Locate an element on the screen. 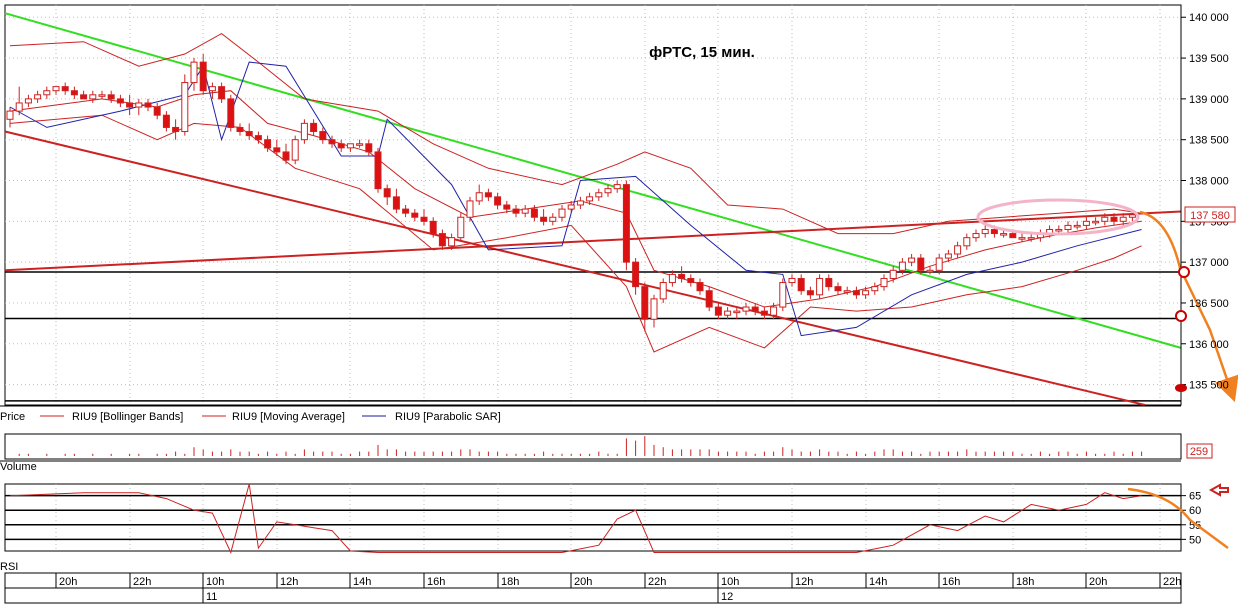  rsi-ticks: 65605550 is located at coordinates (1191, 518).